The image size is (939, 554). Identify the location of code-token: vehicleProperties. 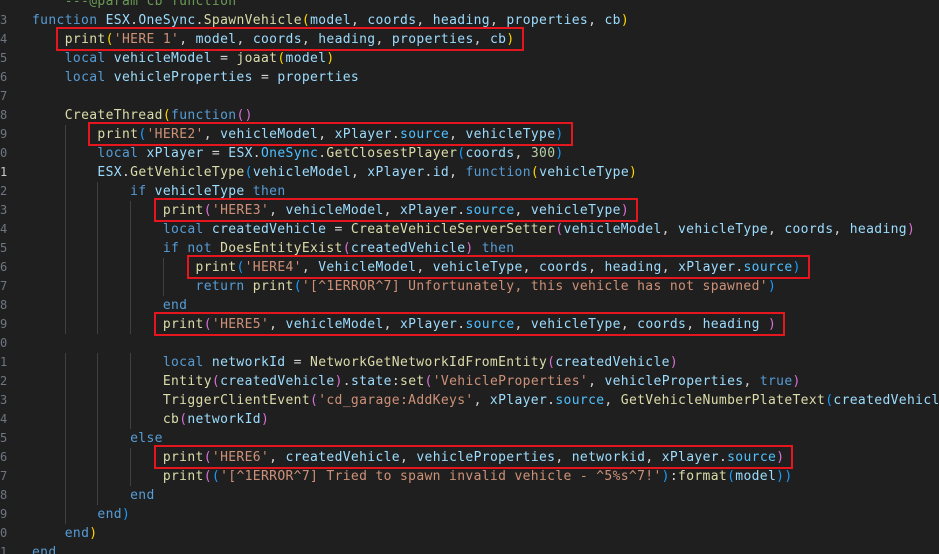
(183, 77).